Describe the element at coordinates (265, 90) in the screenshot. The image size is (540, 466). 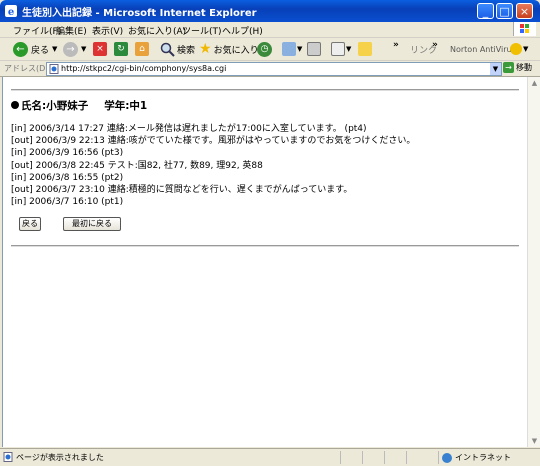
I see `top-divider` at that location.